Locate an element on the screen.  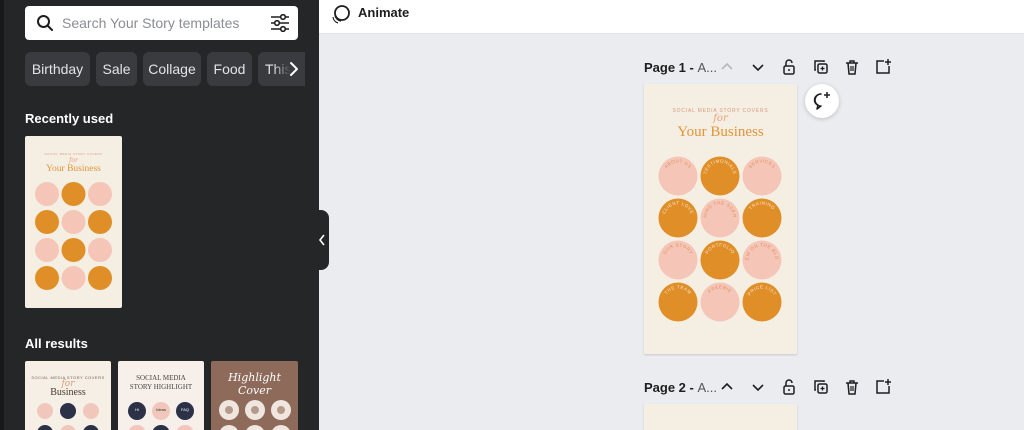
chip-collage: Collage is located at coordinates (172, 69).